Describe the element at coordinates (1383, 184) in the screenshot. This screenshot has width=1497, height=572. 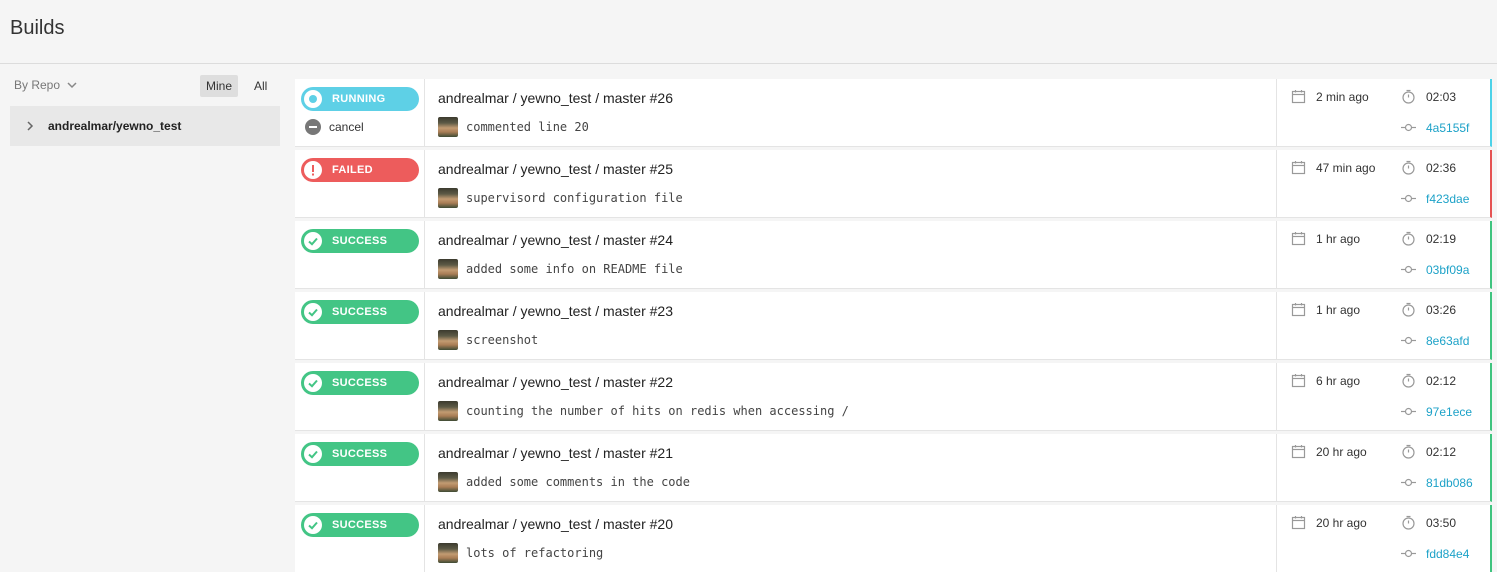
I see `meta-column: 47 min ago 02:36 f423dae` at that location.